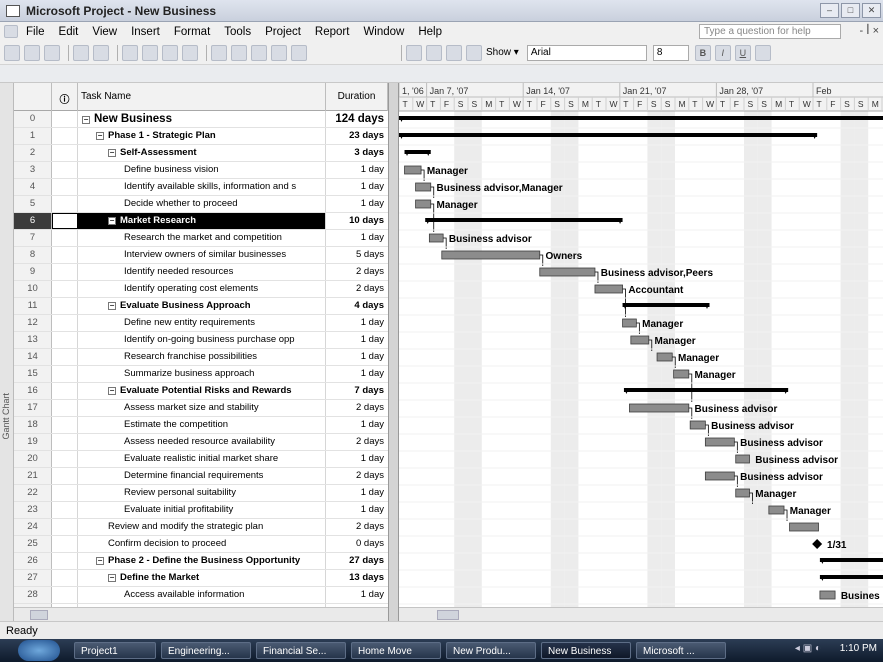  I want to click on row-id: 19, so click(33, 442).